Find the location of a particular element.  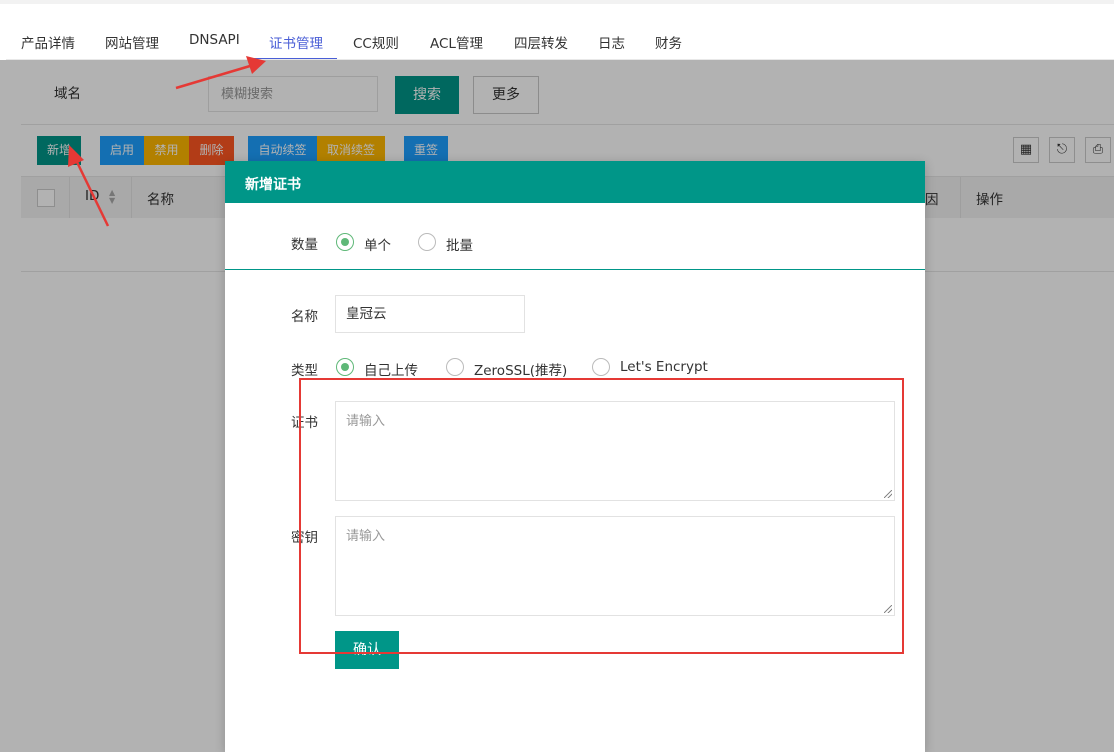

tab-product-details: 产品详情 is located at coordinates (48, 42).